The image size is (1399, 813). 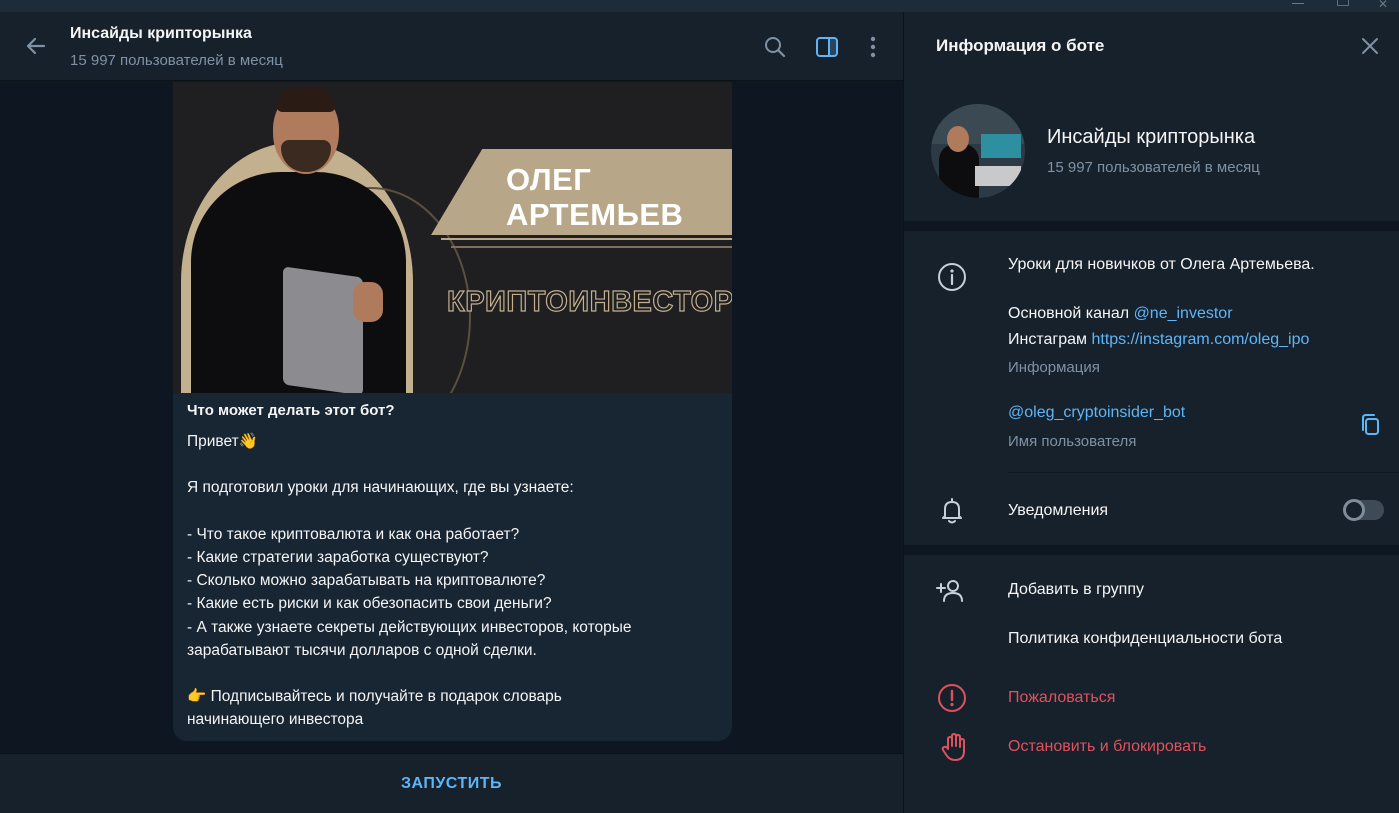 What do you see at coordinates (1076, 590) in the screenshot?
I see `add-to-group-button: Добавить в группу` at bounding box center [1076, 590].